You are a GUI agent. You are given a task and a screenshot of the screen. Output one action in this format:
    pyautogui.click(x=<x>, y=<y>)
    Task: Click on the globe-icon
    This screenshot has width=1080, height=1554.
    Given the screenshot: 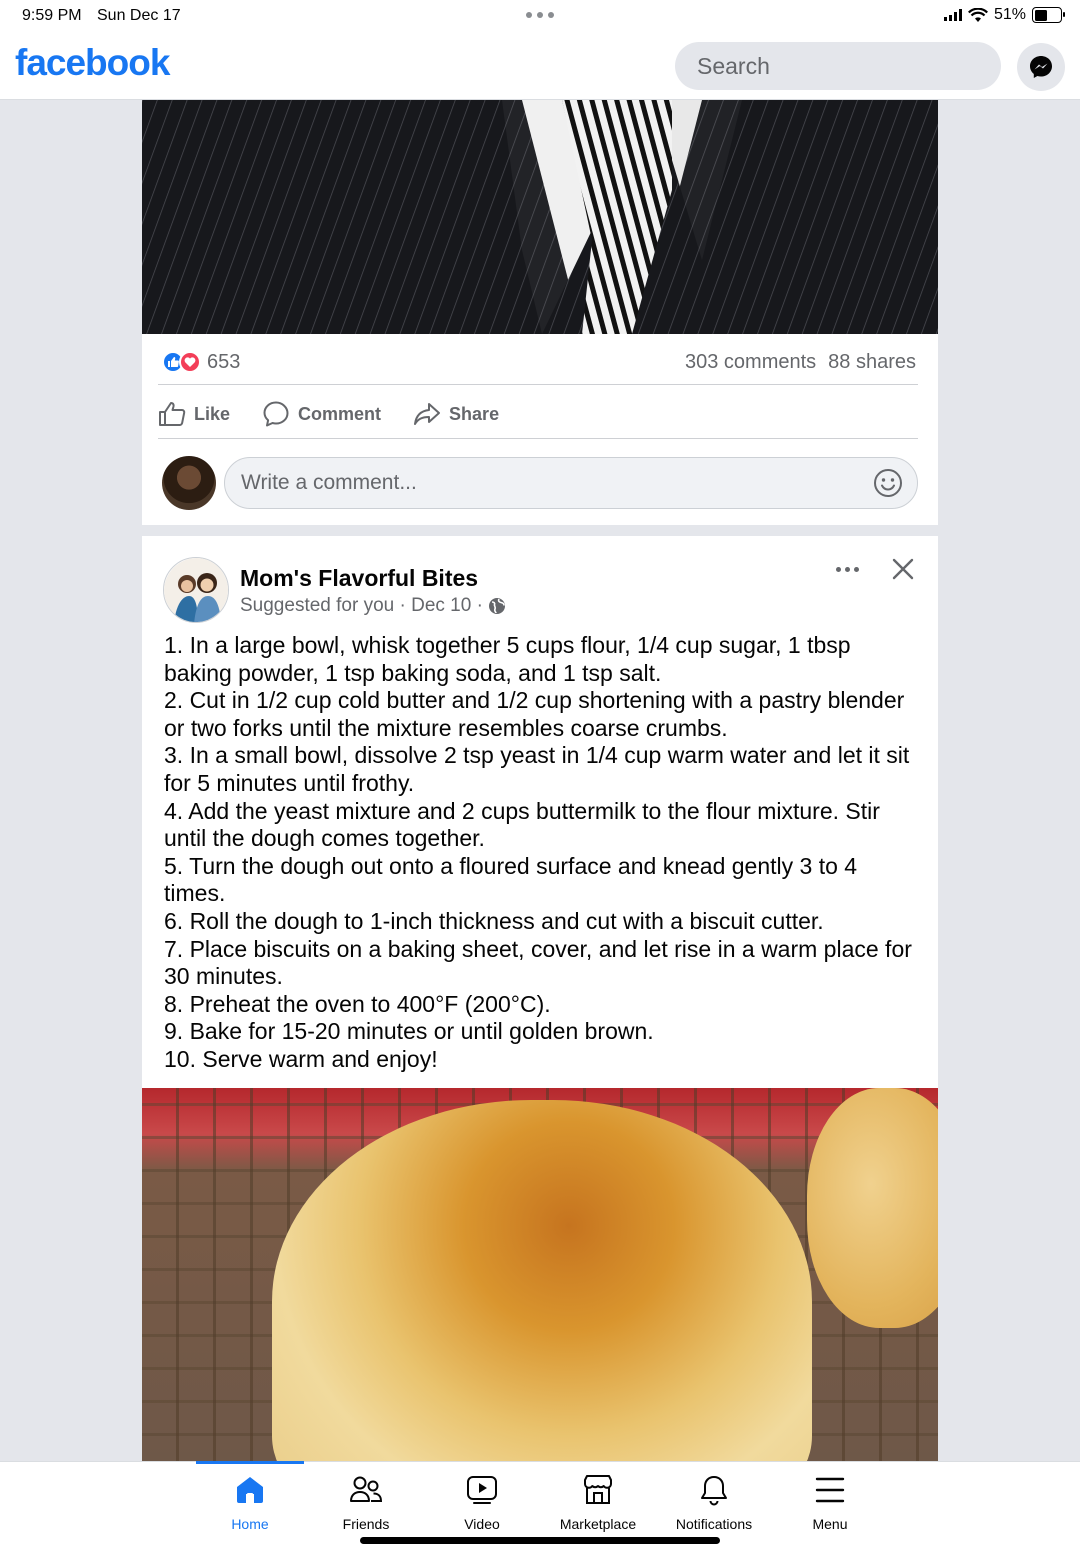 What is the action you would take?
    pyautogui.click(x=496, y=606)
    